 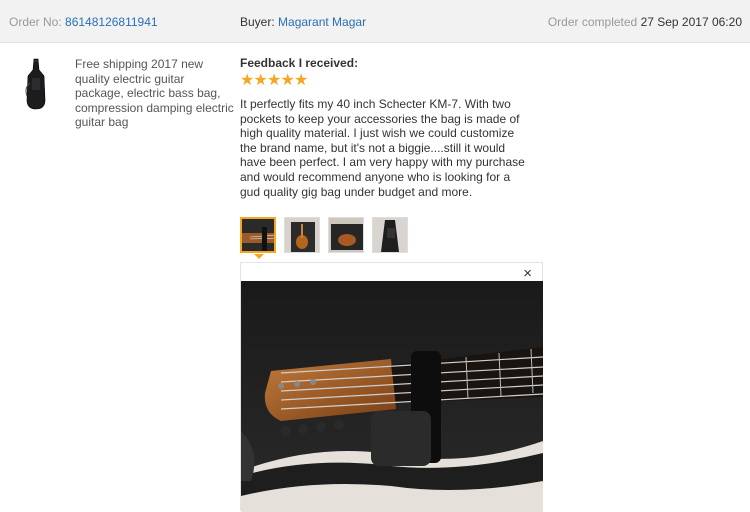 I want to click on order-number-label: Order No:, so click(x=35, y=22).